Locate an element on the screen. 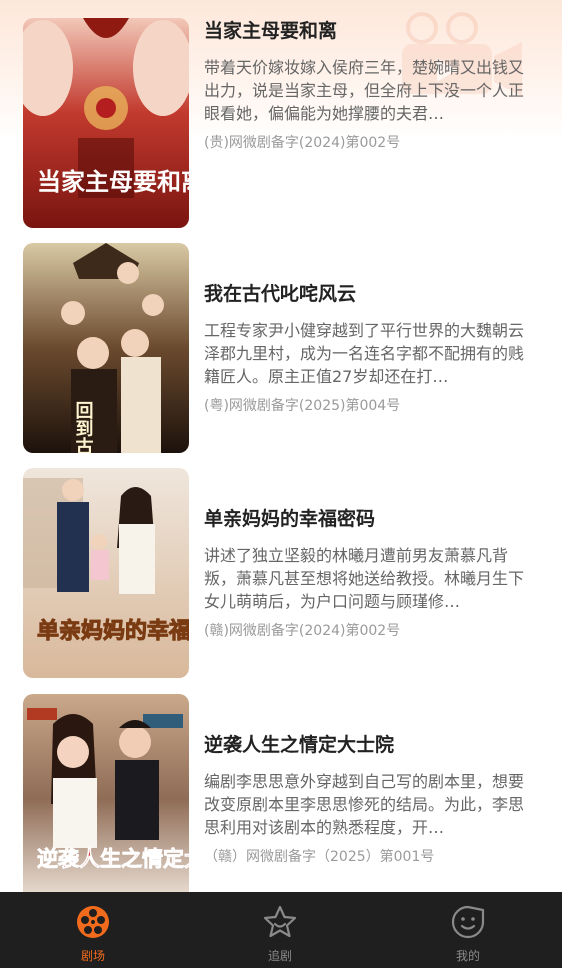  cover-image: 当家主母要和离 is located at coordinates (106, 123).